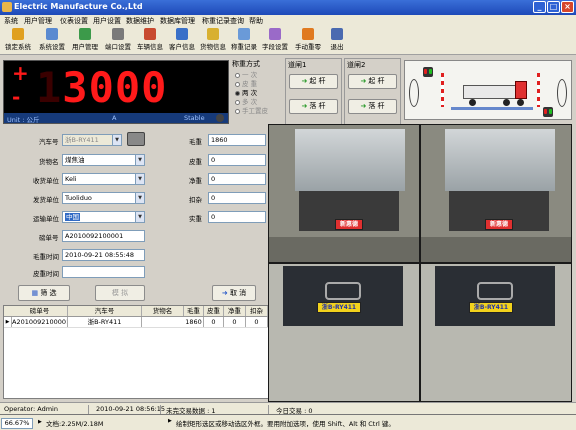  I want to click on exit-icon, so click(337, 34).